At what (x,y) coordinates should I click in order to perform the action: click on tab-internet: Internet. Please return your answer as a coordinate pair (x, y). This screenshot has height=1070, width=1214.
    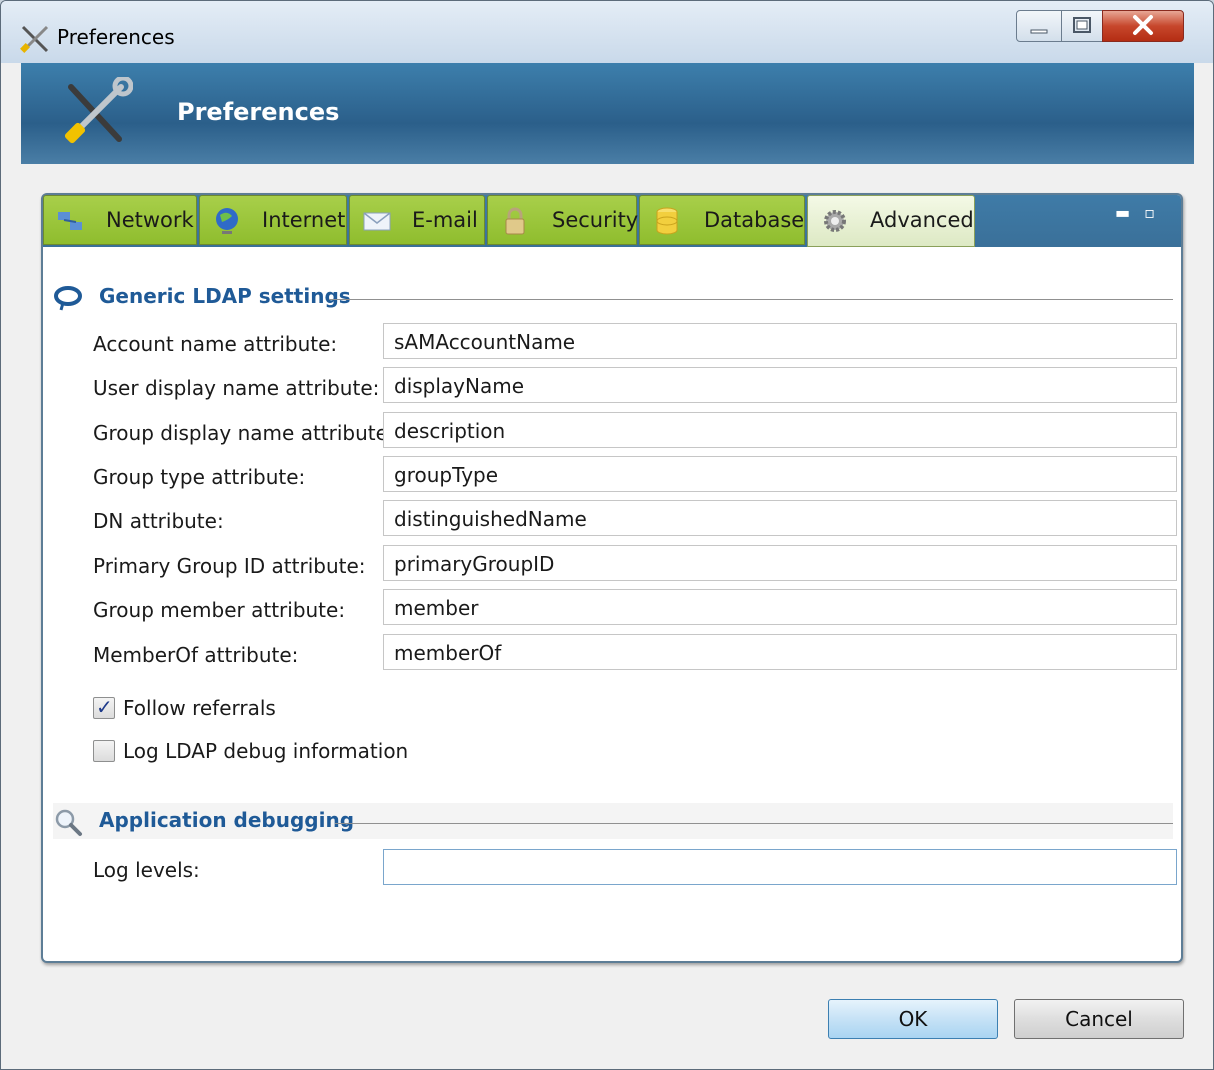
    Looking at the image, I should click on (273, 220).